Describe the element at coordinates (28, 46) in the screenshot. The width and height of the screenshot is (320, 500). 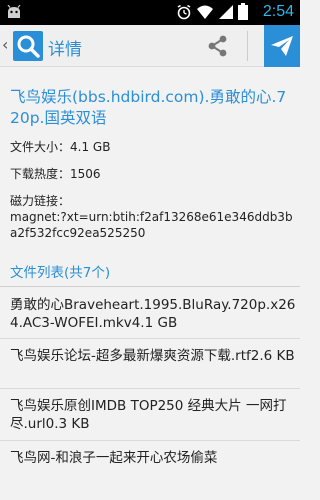
I see `search-icon` at that location.